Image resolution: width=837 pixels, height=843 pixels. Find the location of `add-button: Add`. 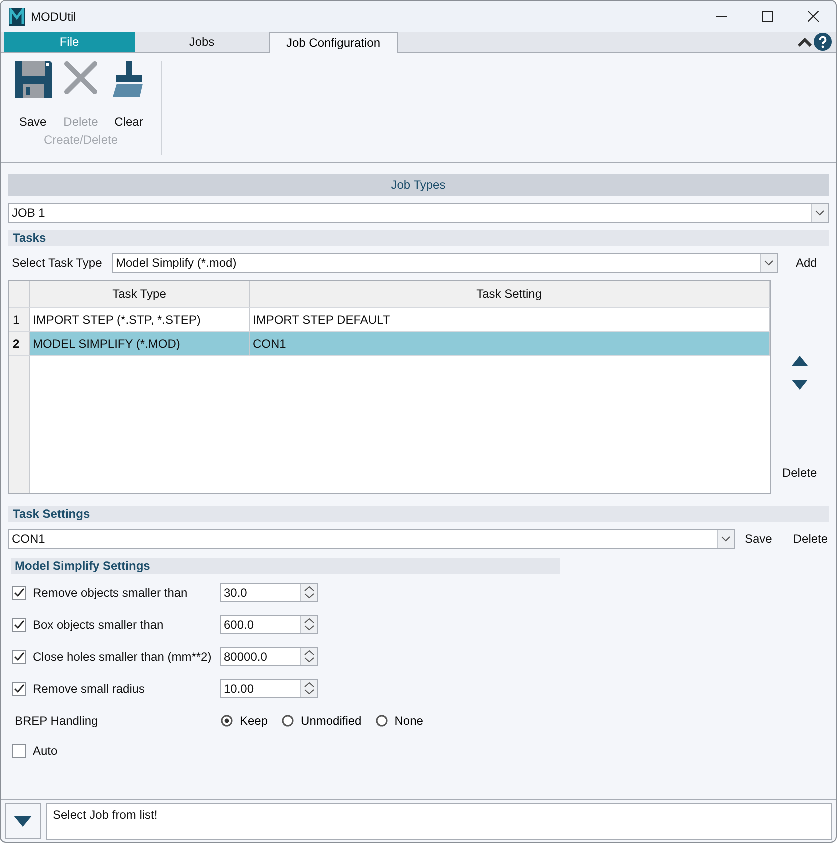

add-button: Add is located at coordinates (807, 263).